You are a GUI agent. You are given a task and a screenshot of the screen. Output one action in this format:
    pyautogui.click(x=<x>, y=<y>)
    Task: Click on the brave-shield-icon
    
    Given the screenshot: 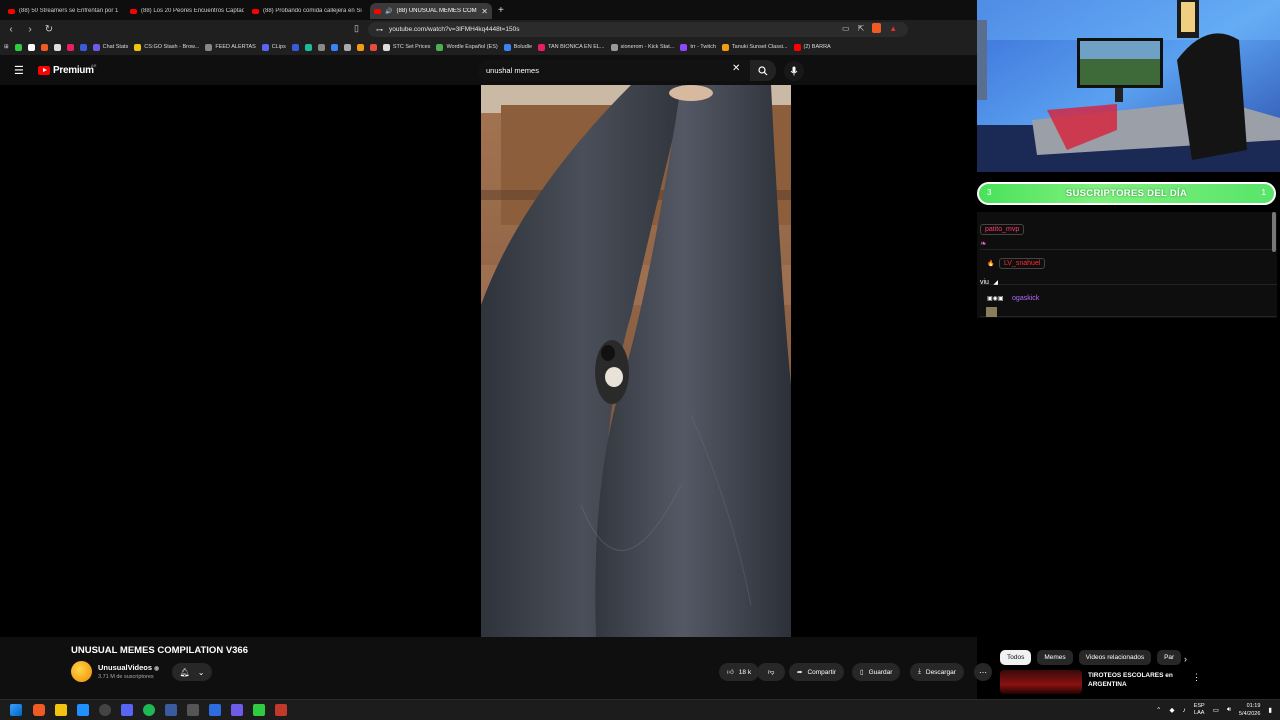 What is the action you would take?
    pyautogui.click(x=877, y=28)
    